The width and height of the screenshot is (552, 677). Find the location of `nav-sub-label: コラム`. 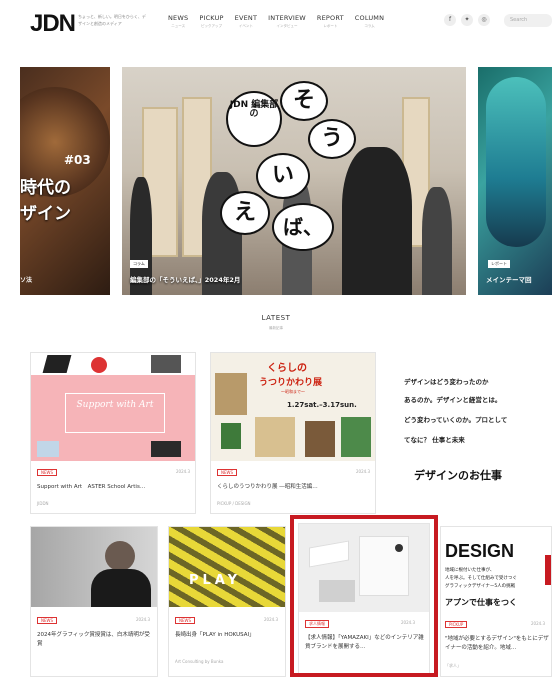

nav-sub-label: コラム is located at coordinates (369, 26).